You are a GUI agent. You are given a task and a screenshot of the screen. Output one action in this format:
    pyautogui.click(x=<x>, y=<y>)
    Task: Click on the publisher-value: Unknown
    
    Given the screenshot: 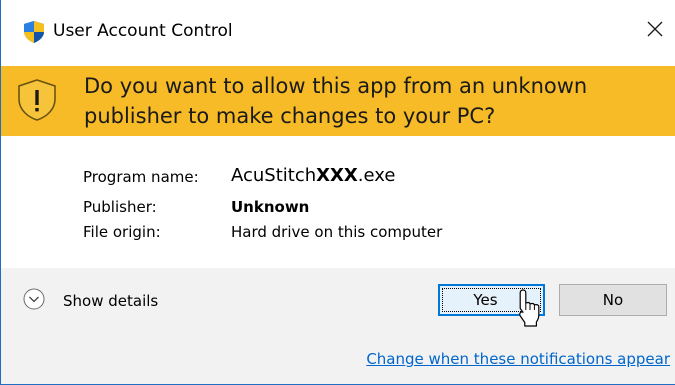 What is the action you would take?
    pyautogui.click(x=270, y=207)
    